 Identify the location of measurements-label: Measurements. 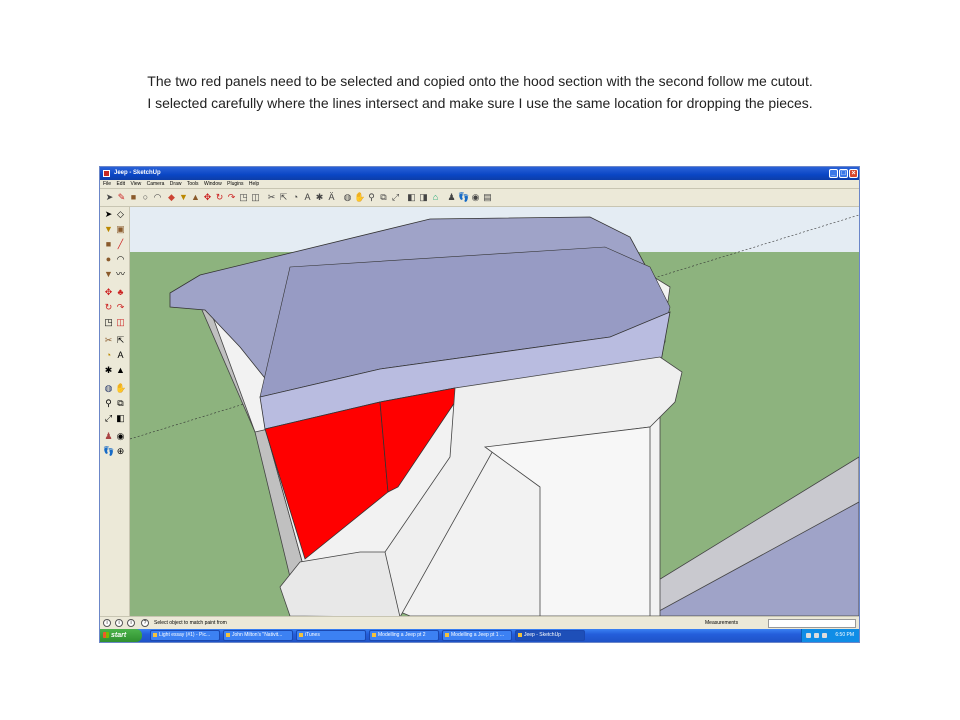
(722, 623).